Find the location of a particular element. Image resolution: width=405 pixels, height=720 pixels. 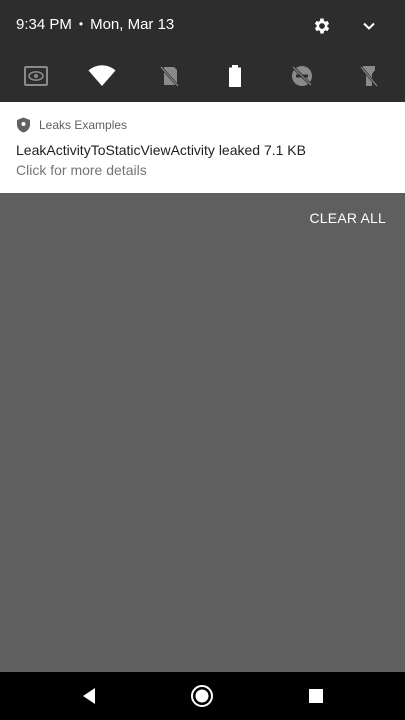

settings-button is located at coordinates (322, 26).